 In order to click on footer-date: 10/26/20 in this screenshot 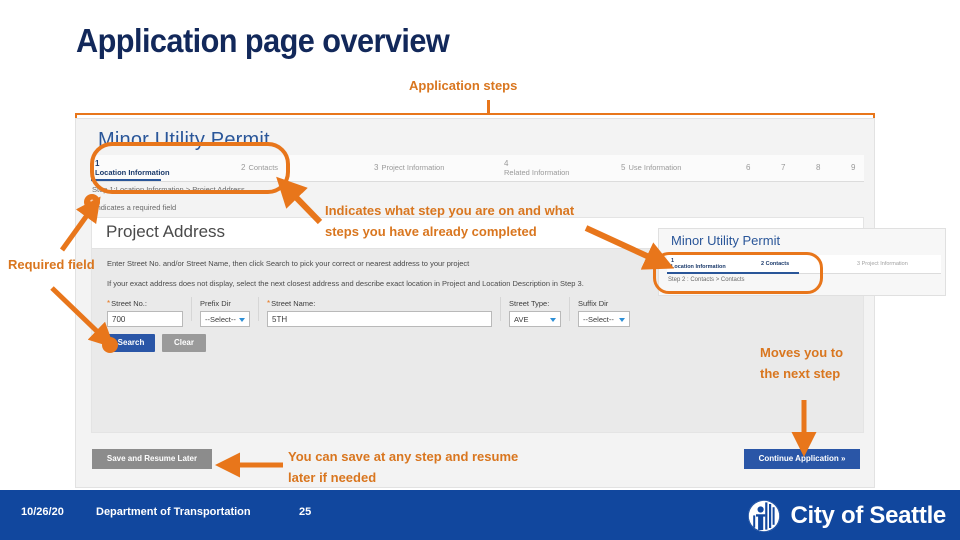, I will do `click(42, 512)`.